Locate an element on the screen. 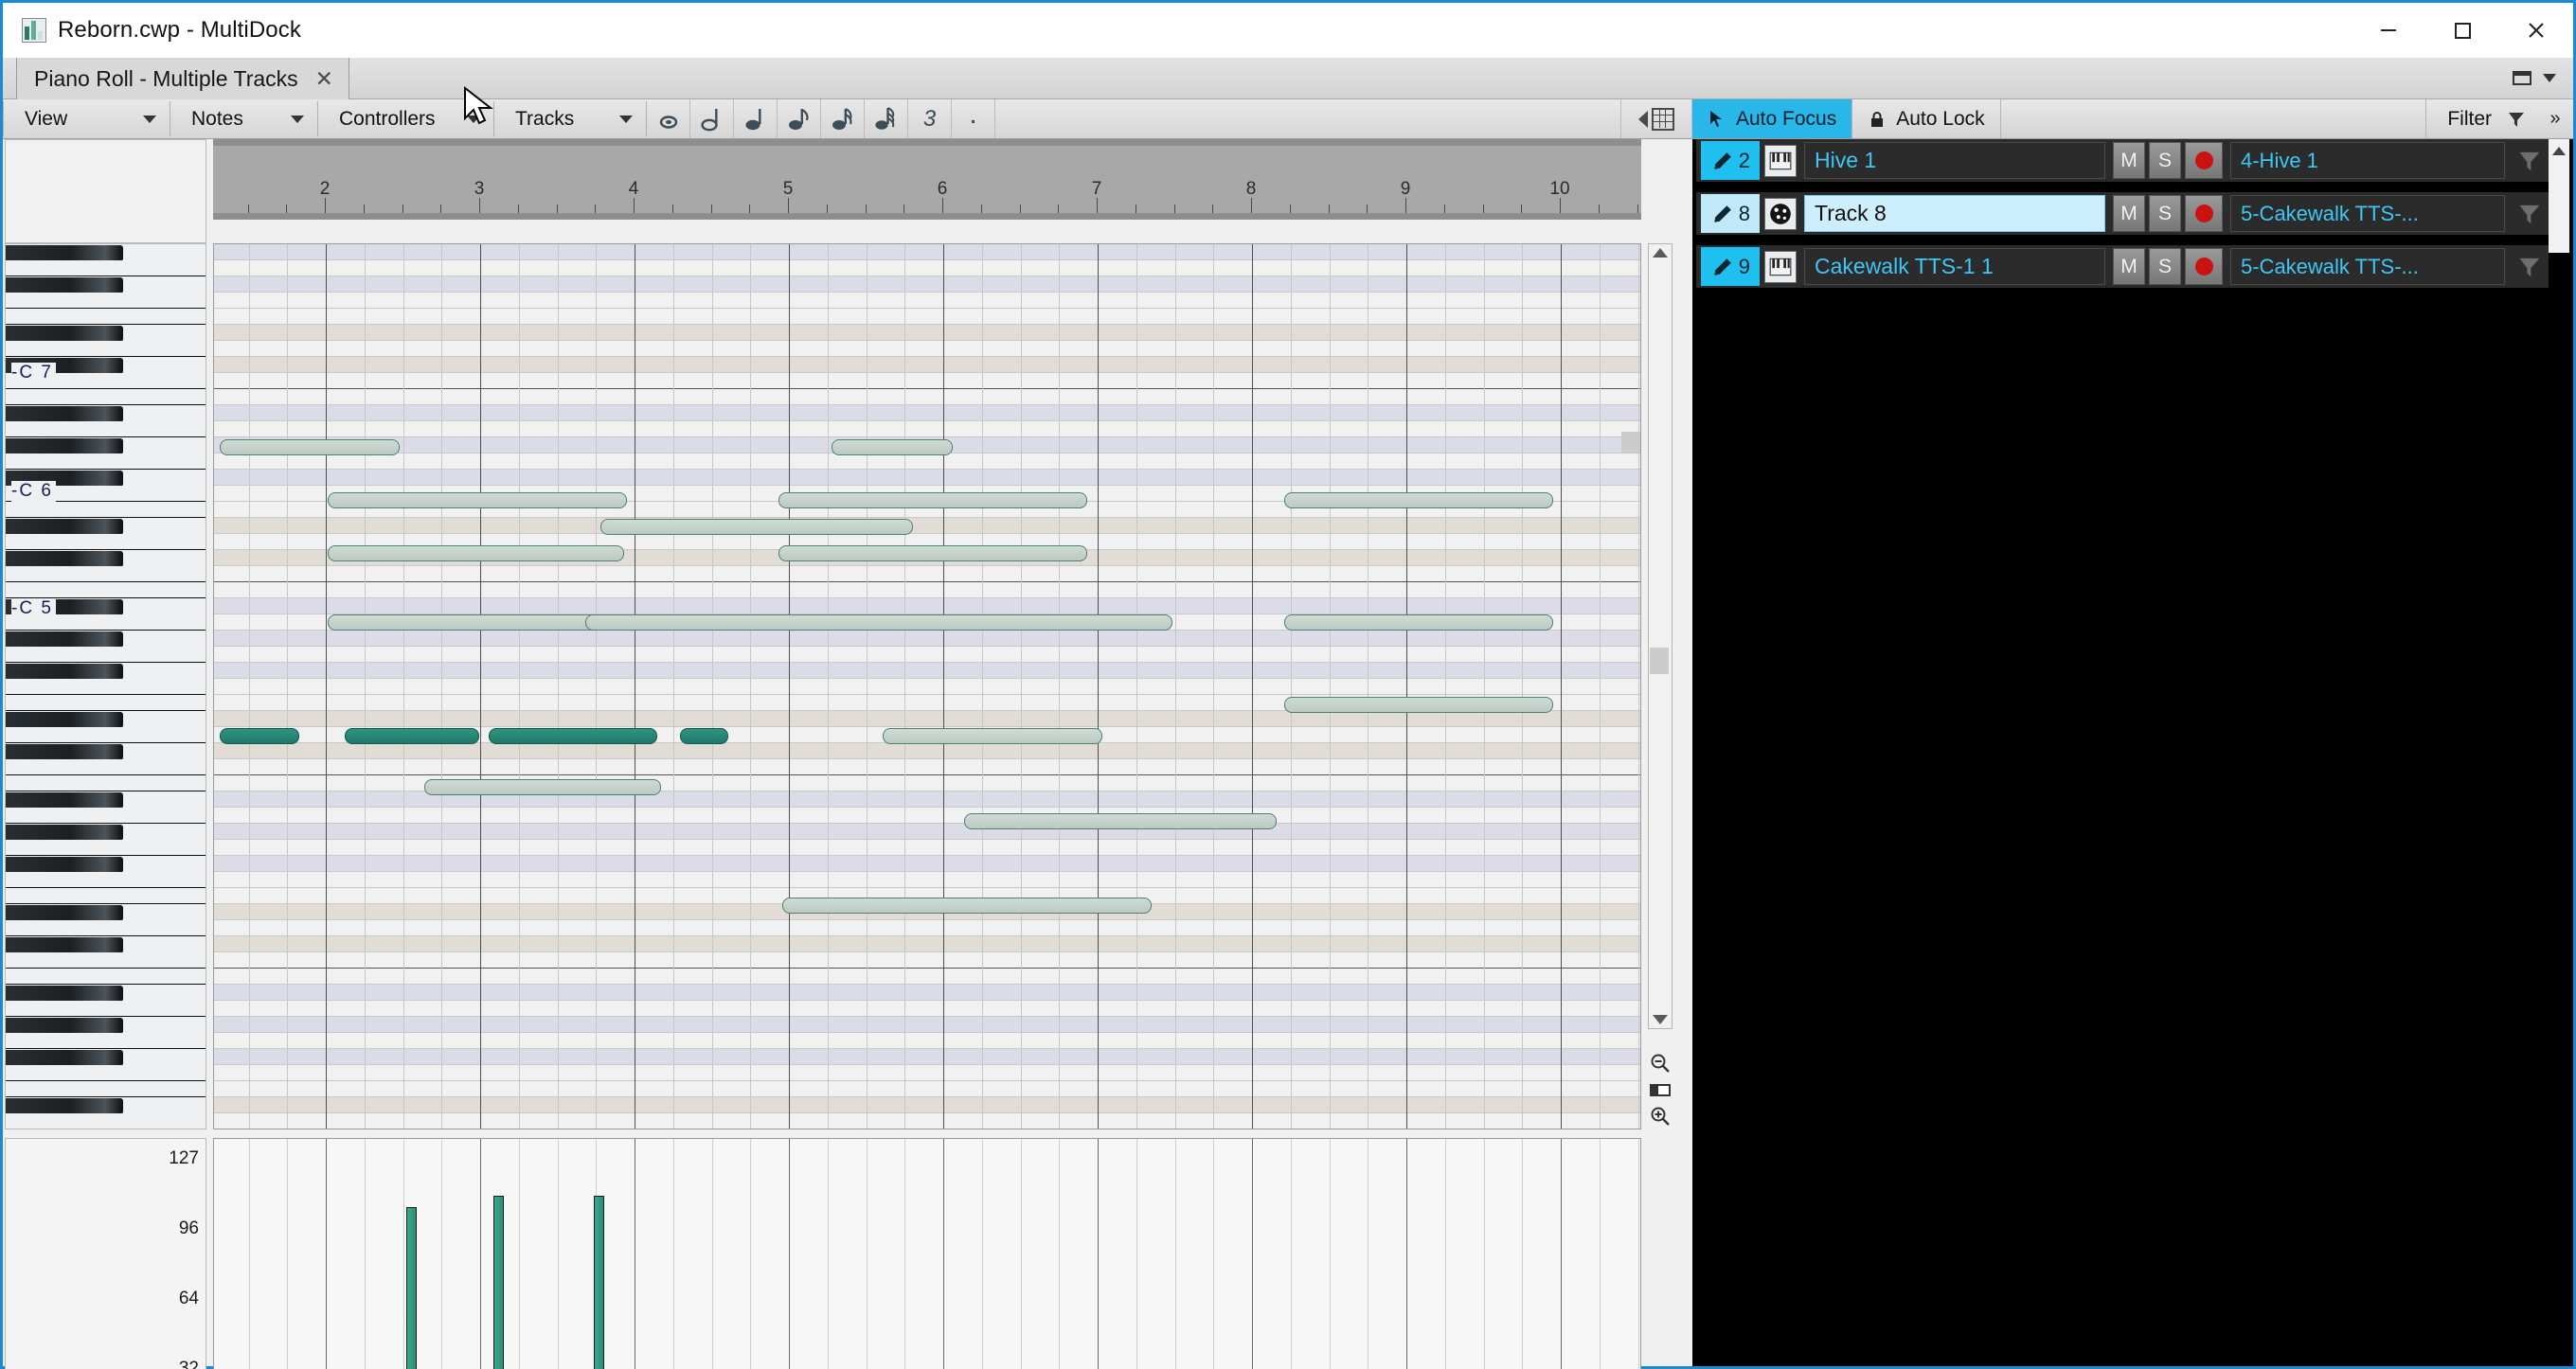 This screenshot has height=1369, width=2576. drum-icon is located at coordinates (1780, 213).